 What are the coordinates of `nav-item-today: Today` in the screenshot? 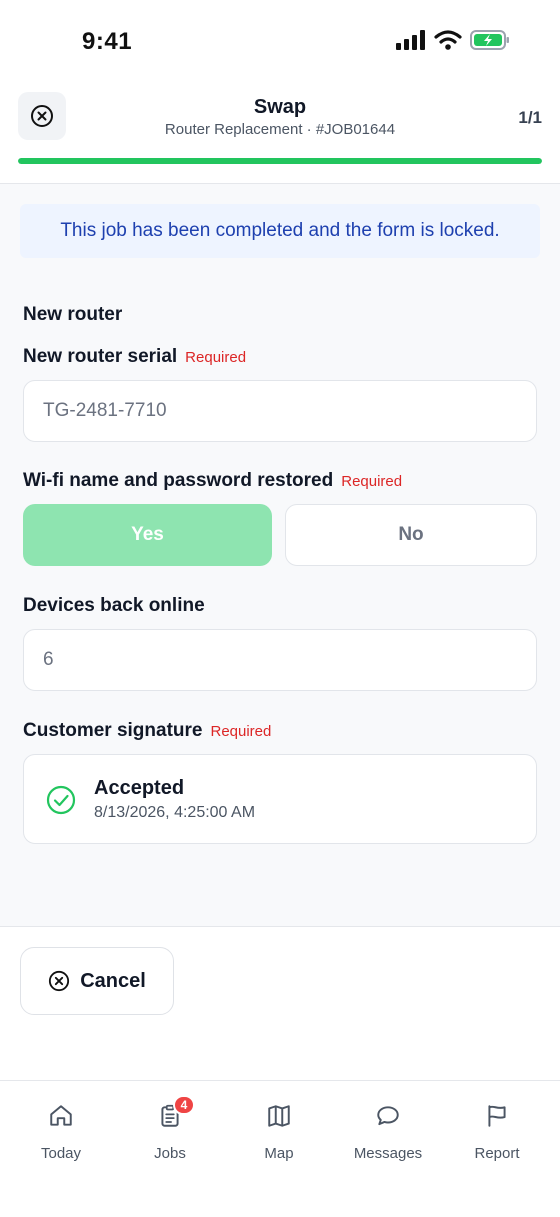 It's located at (61, 1131).